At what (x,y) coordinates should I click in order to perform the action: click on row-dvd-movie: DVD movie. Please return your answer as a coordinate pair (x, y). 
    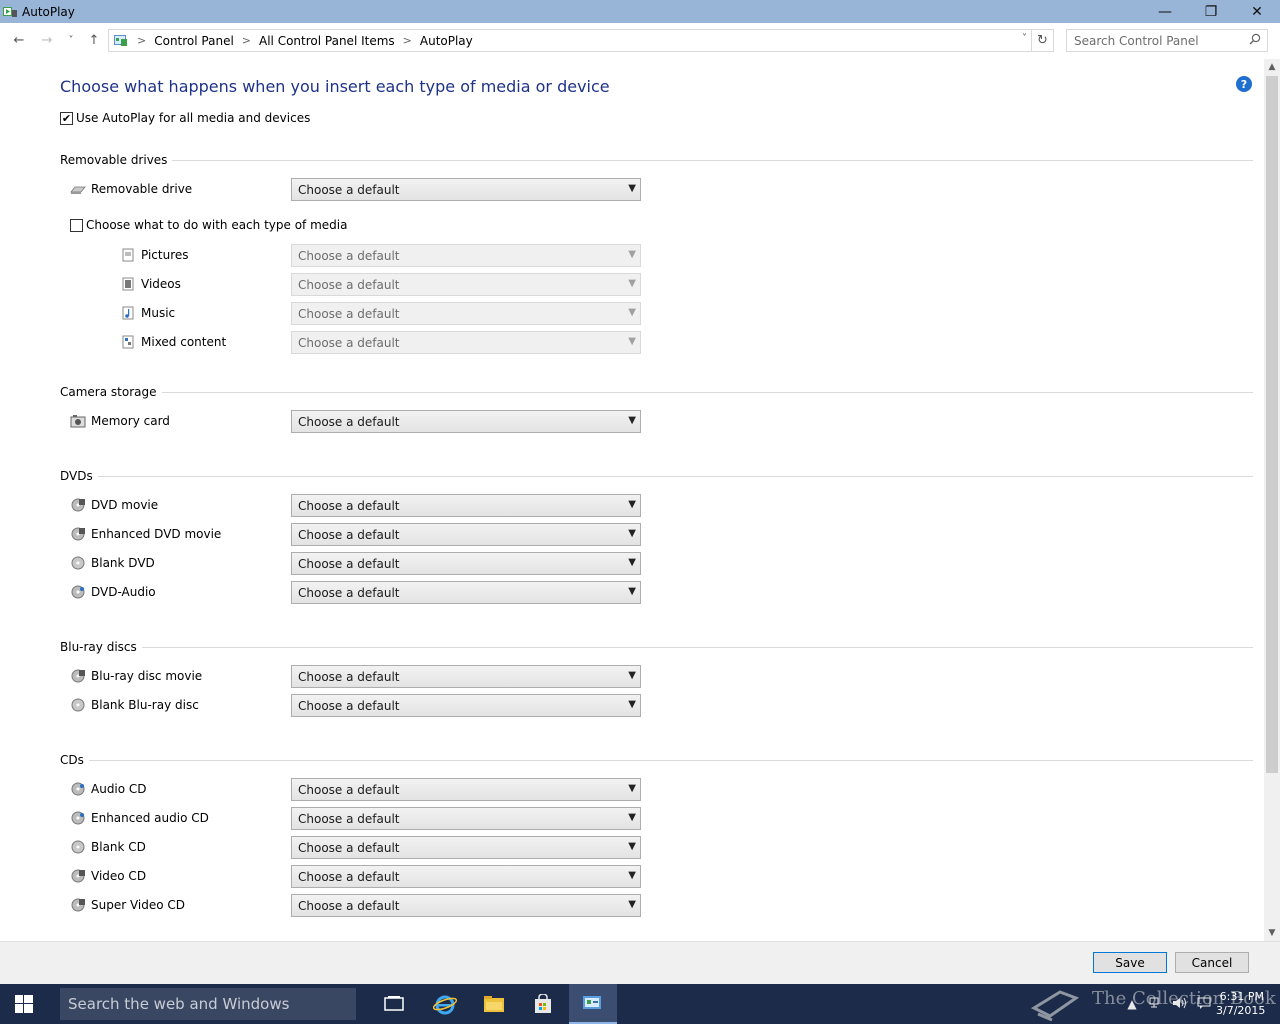
    Looking at the image, I should click on (114, 505).